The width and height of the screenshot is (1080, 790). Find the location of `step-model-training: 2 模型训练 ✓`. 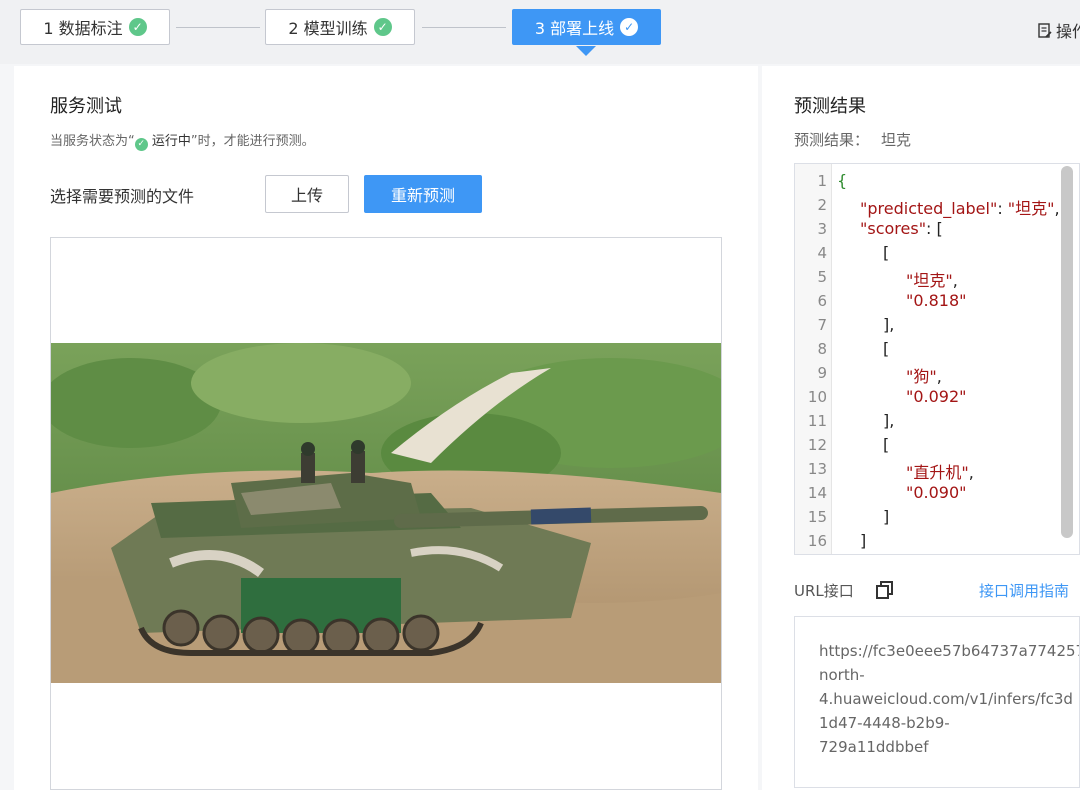

step-model-training: 2 模型训练 ✓ is located at coordinates (340, 27).